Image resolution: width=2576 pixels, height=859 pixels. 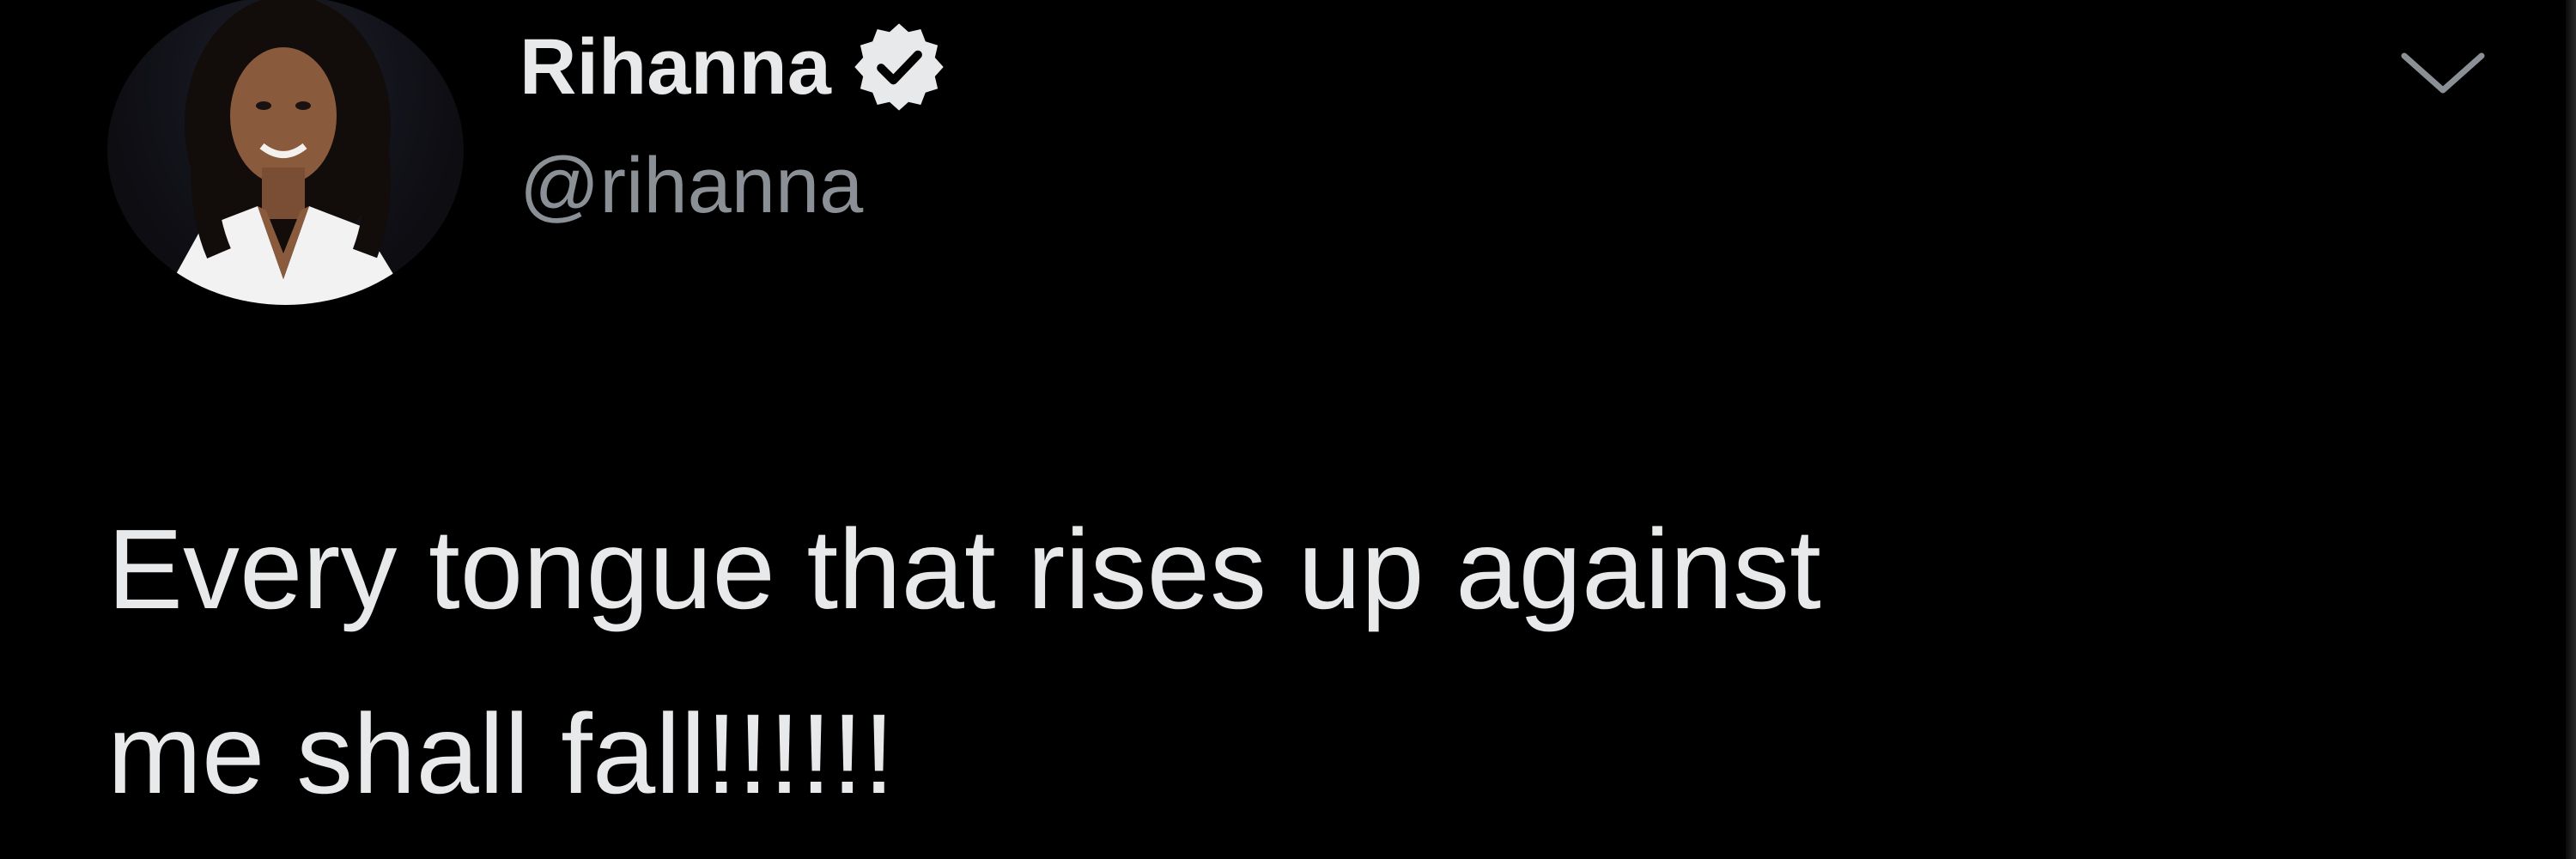 I want to click on author-name-row: Rihanna, so click(x=733, y=67).